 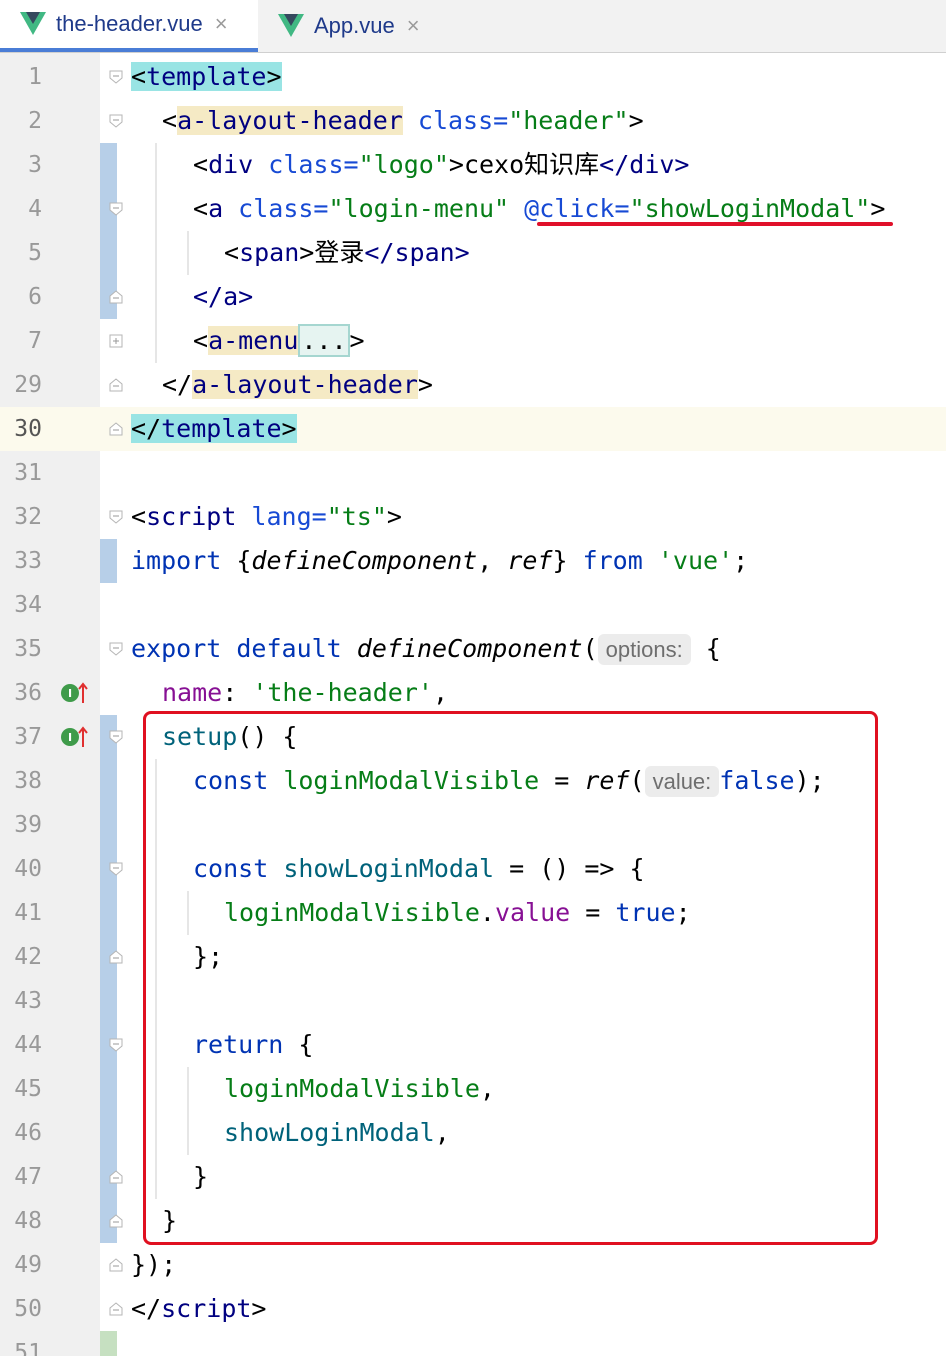 What do you see at coordinates (206, 76) in the screenshot?
I see `code-text: <template>` at bounding box center [206, 76].